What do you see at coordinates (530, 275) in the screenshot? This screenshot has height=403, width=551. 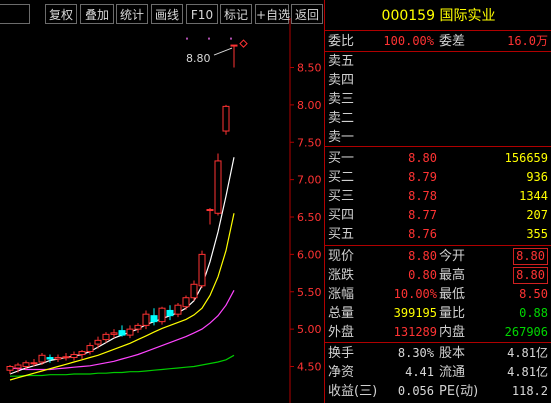 I see `zuigao-value: 8.80` at bounding box center [530, 275].